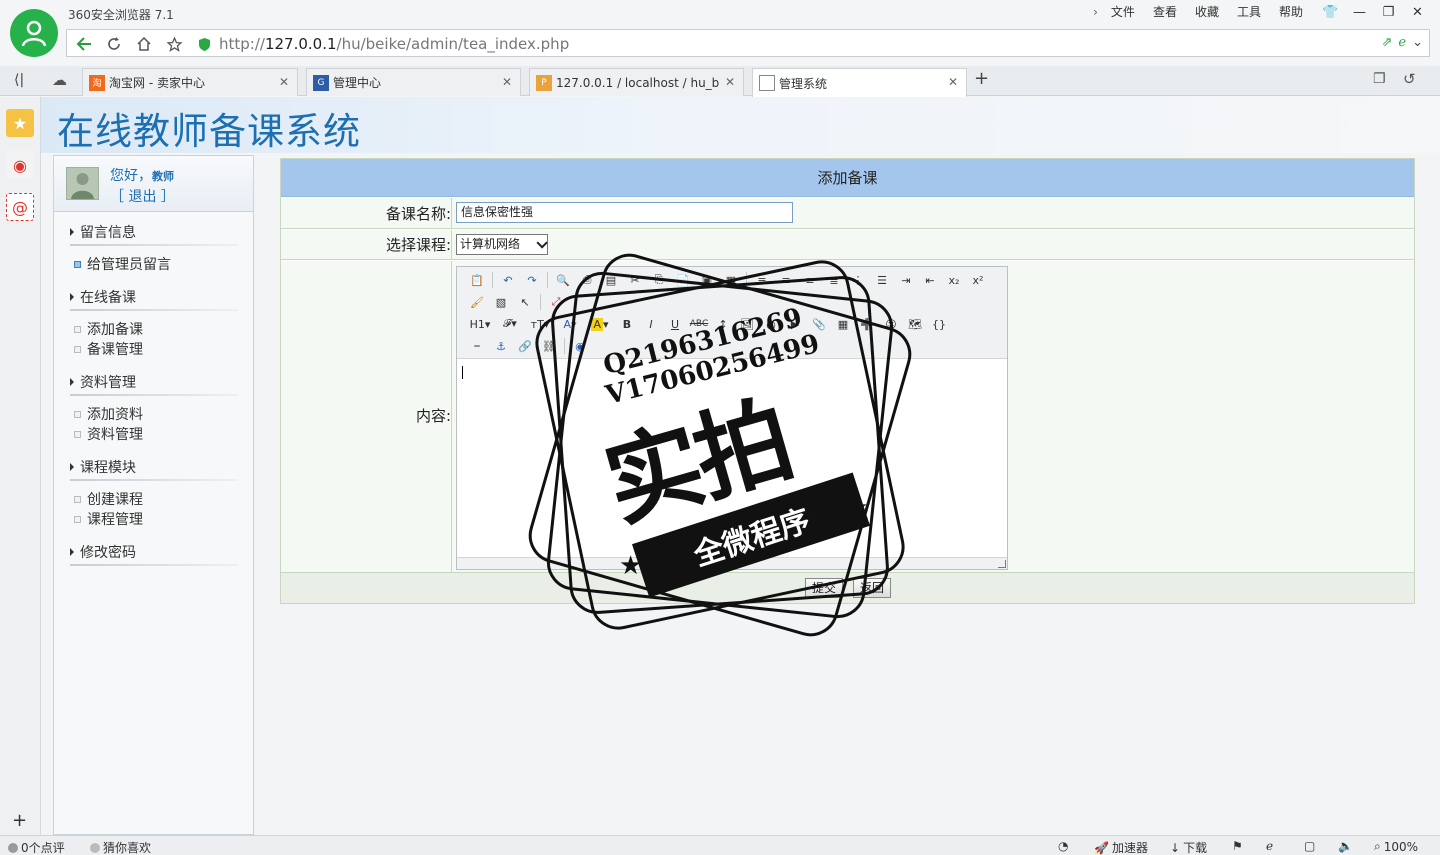 Image resolution: width=1440 pixels, height=855 pixels. I want to click on accelerator-button: 🚀 加速器, so click(1121, 847).